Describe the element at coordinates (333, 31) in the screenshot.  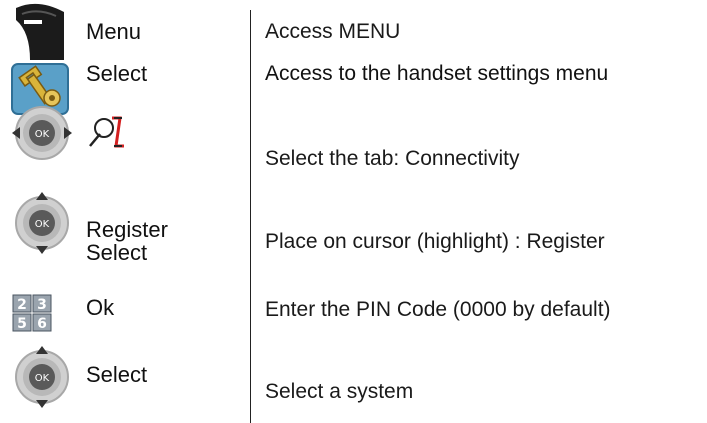
I see `step-1-description: Access MENU` at that location.